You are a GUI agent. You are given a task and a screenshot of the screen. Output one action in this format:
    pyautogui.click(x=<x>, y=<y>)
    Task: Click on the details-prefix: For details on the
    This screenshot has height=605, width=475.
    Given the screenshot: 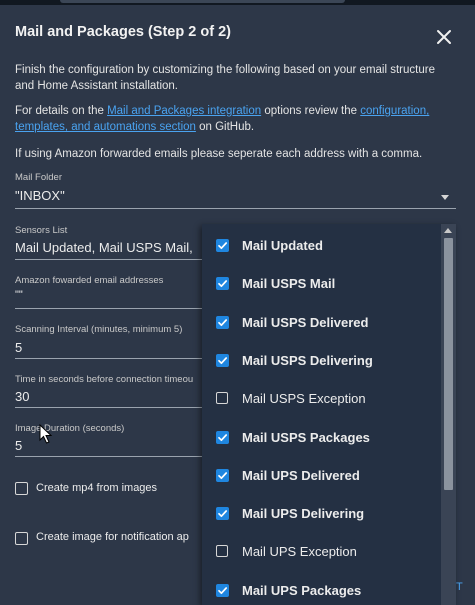 What is the action you would take?
    pyautogui.click(x=61, y=111)
    